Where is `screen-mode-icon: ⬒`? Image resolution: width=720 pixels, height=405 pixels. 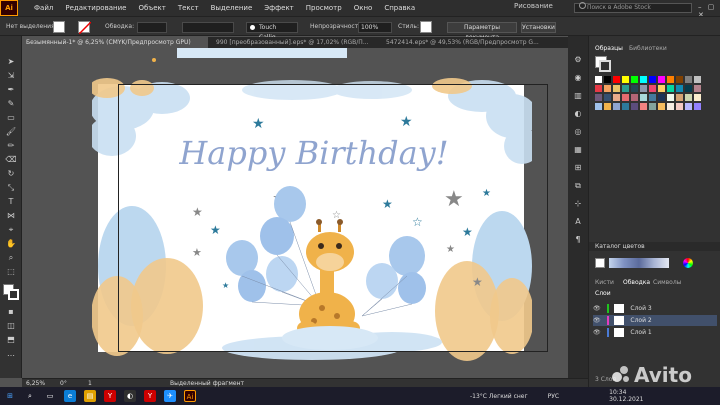 screen-mode-icon: ⬒ is located at coordinates (11, 340).